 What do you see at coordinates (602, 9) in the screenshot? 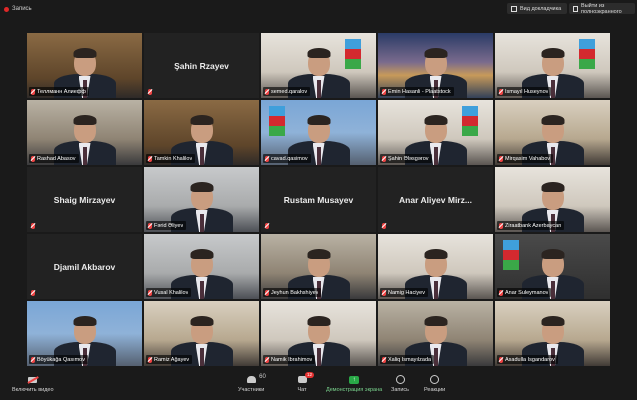
I see `exit-fullscreen-button: Выйти из полноэкранного` at bounding box center [602, 9].